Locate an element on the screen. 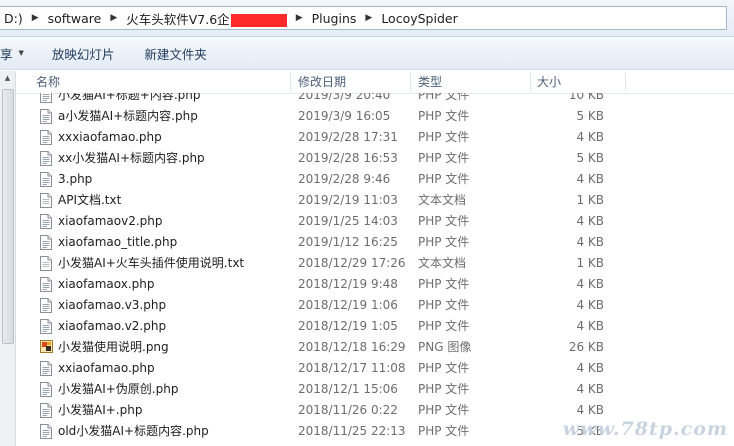  file-date: 2018/11/26 0:22 is located at coordinates (348, 410).